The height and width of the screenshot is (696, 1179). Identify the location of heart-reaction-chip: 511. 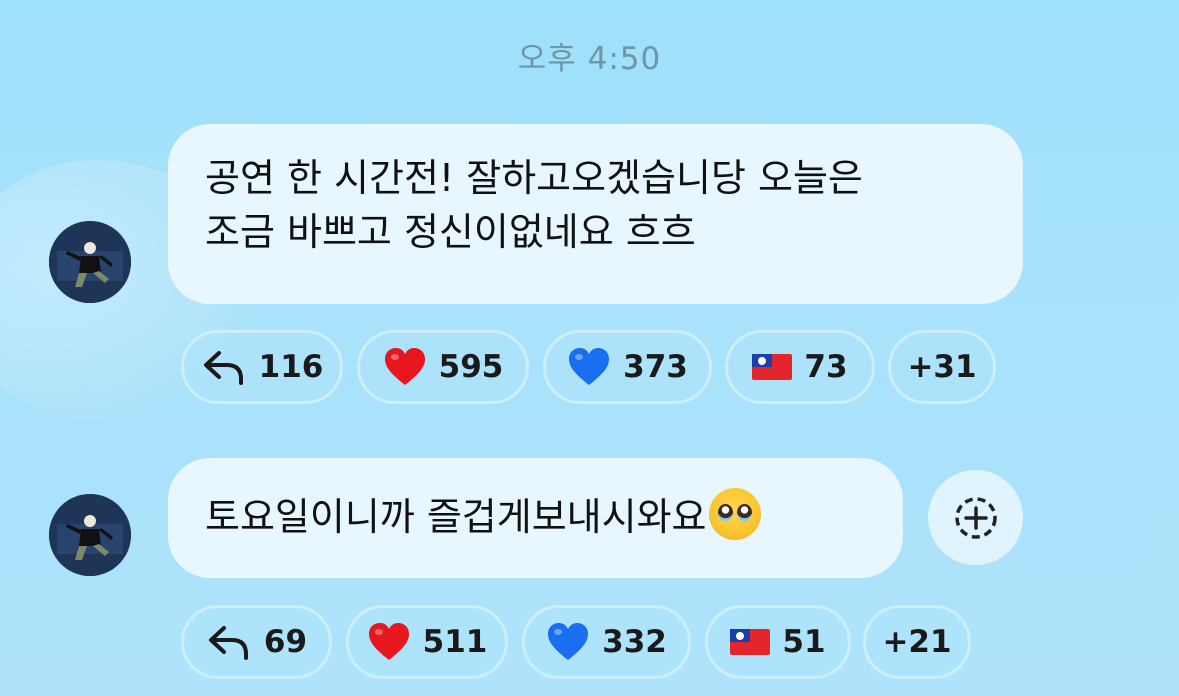
(427, 642).